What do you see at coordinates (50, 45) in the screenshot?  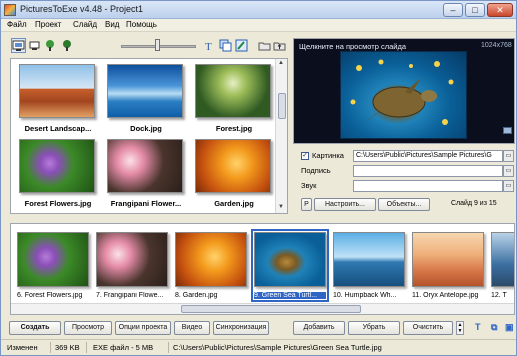 I see `view-list-icon` at bounding box center [50, 45].